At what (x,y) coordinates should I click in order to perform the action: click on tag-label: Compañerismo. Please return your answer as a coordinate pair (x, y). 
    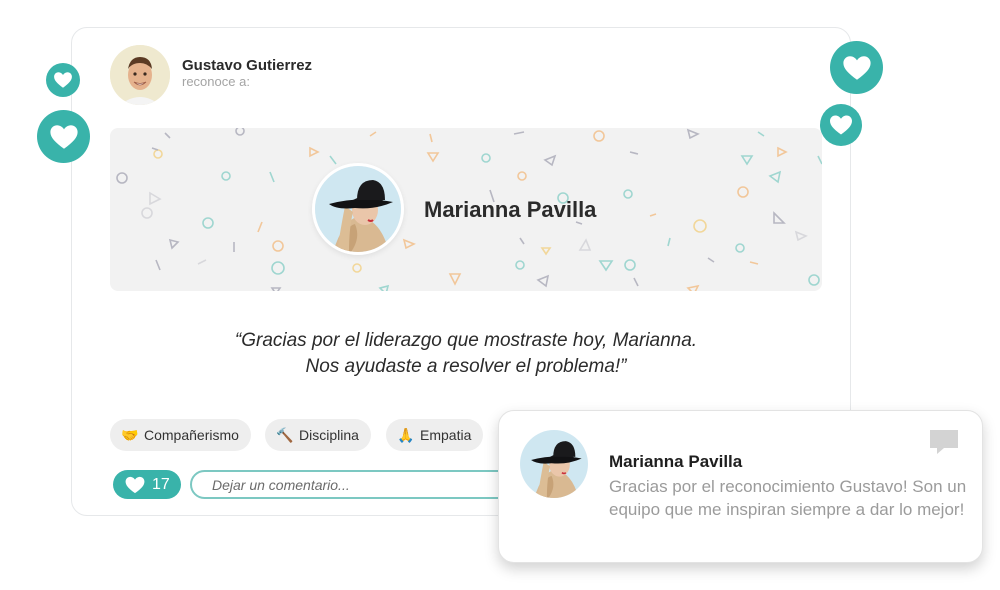
    Looking at the image, I should click on (191, 435).